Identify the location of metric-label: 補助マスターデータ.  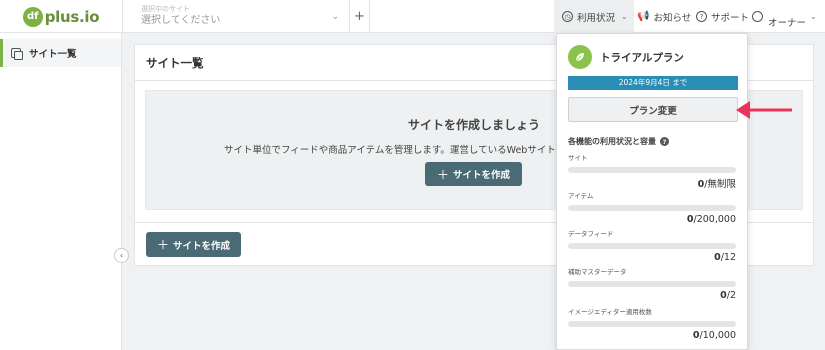
(597, 272).